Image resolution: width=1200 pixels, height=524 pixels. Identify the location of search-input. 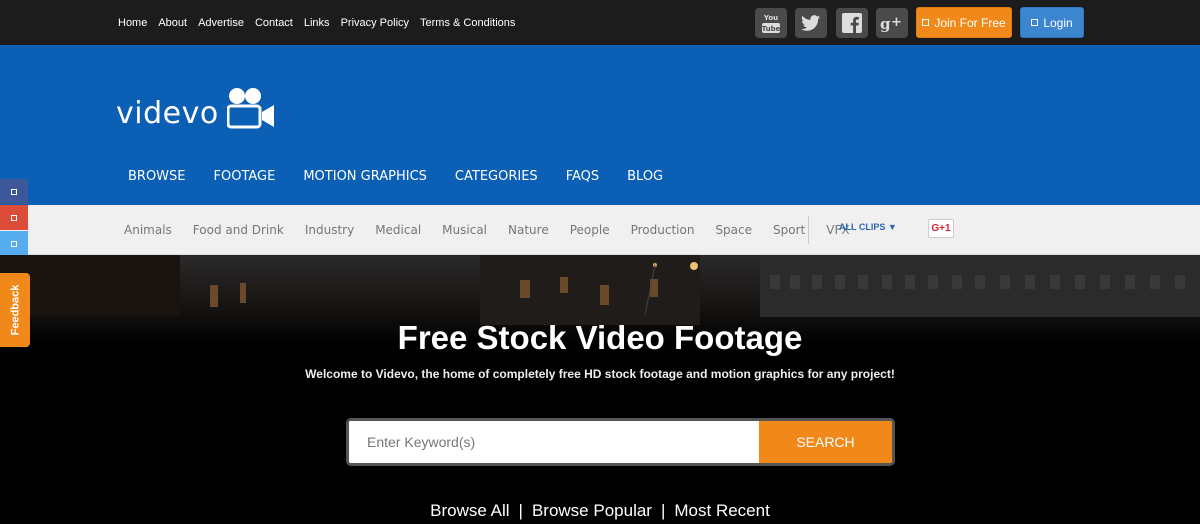
(554, 442).